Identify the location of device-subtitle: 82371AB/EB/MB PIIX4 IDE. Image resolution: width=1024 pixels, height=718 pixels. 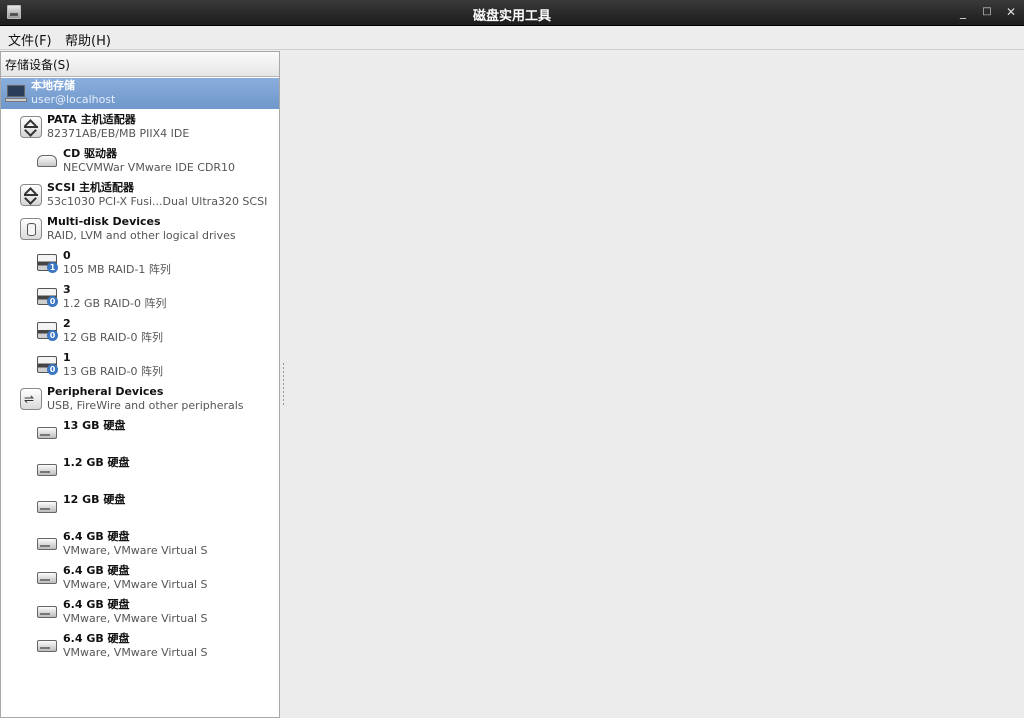
(118, 133).